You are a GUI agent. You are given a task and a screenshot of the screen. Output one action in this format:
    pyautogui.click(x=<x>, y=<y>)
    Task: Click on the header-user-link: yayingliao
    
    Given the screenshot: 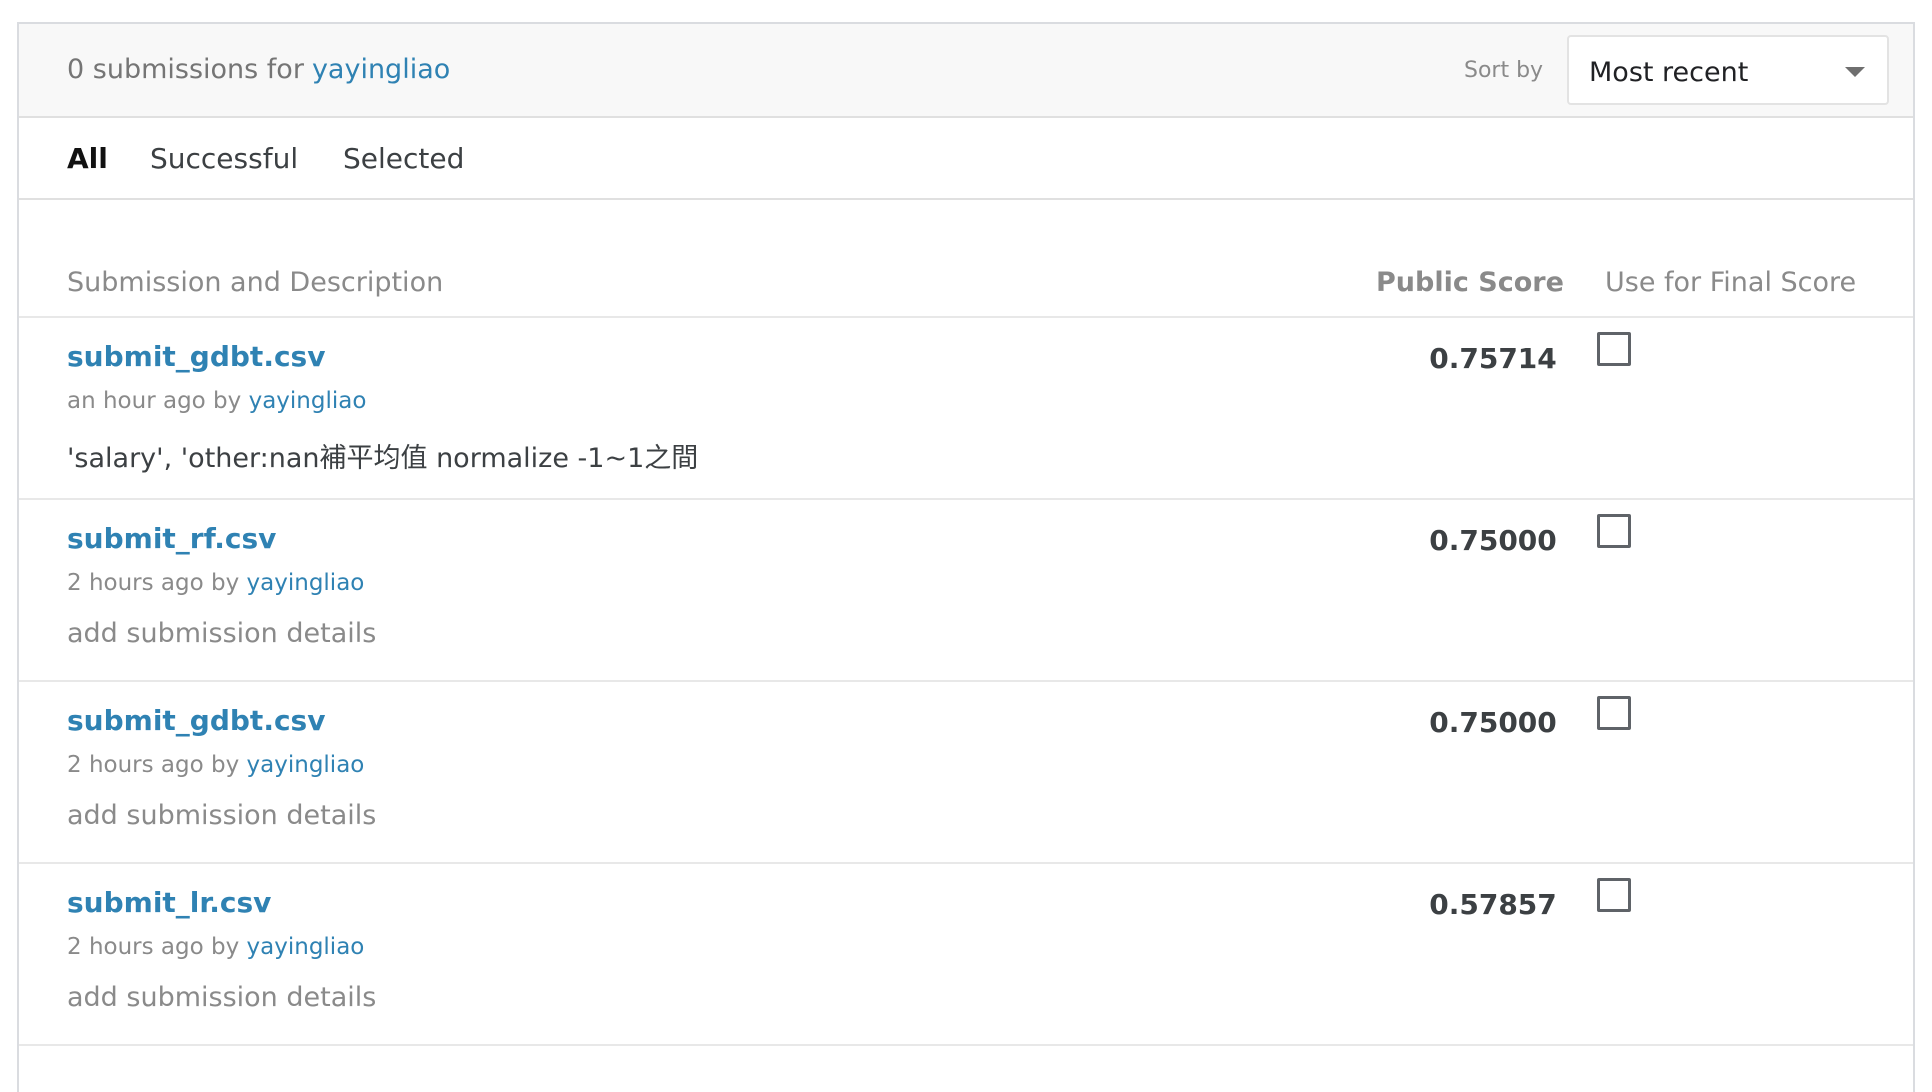 What is the action you would take?
    pyautogui.click(x=381, y=69)
    